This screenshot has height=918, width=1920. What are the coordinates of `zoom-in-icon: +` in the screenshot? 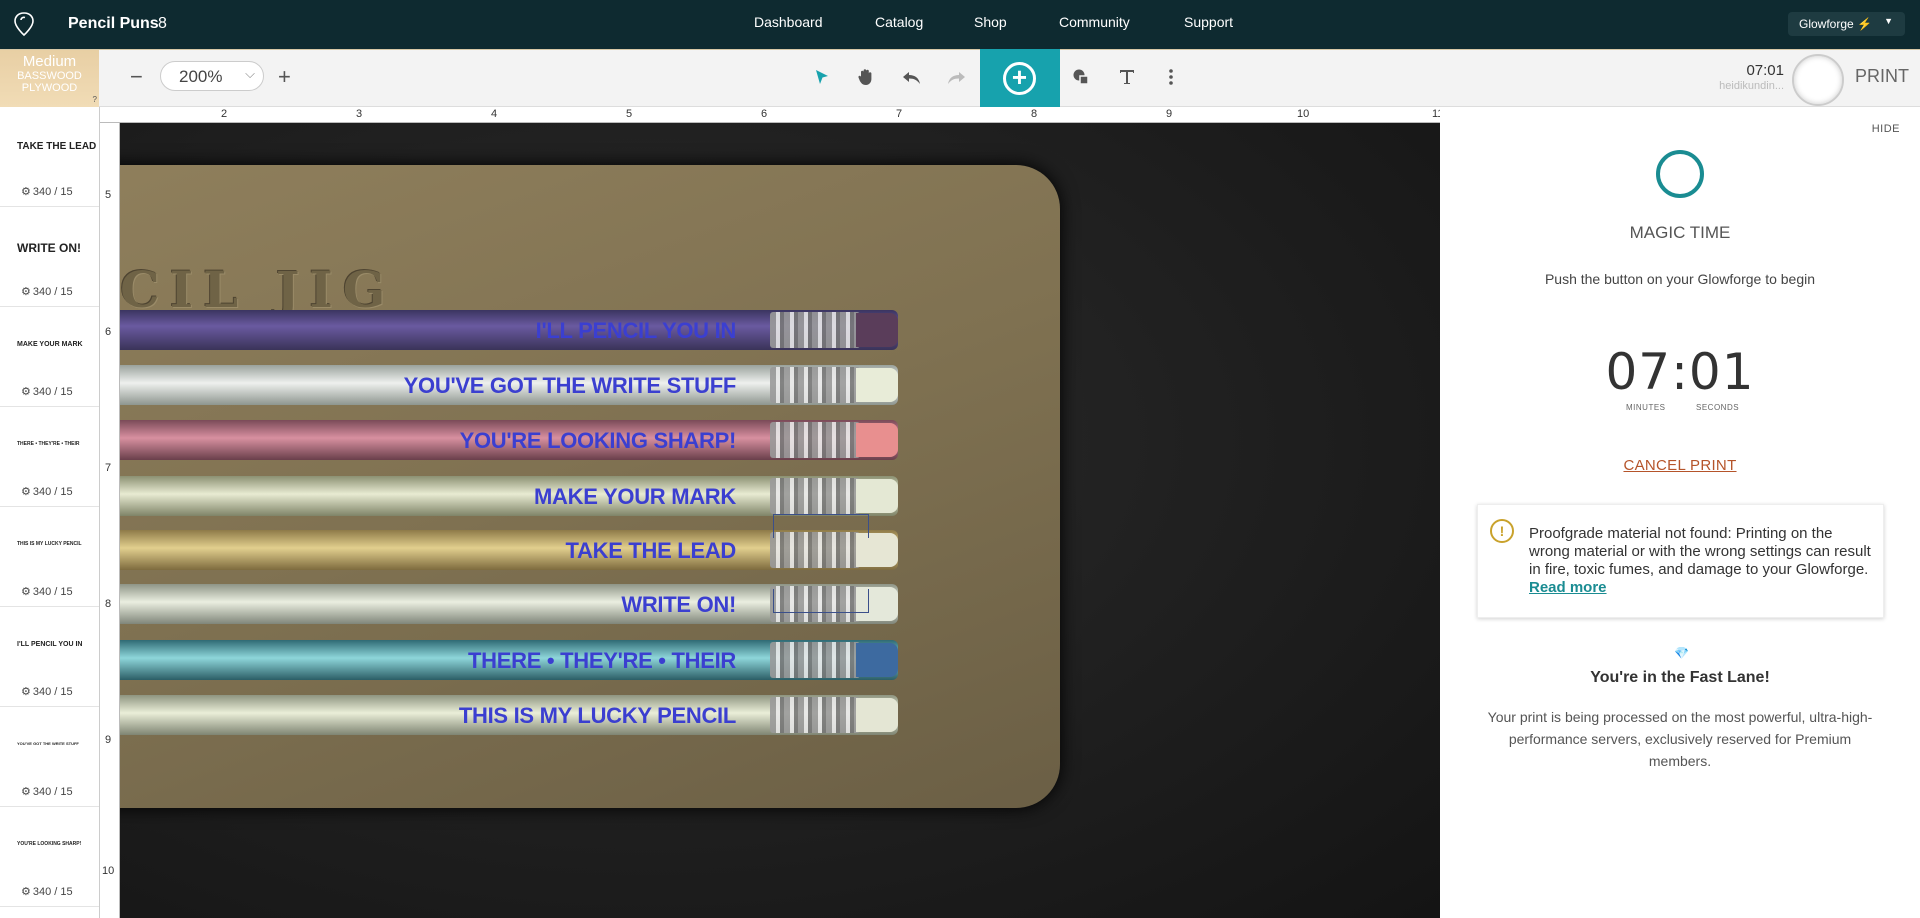 It's located at (284, 77).